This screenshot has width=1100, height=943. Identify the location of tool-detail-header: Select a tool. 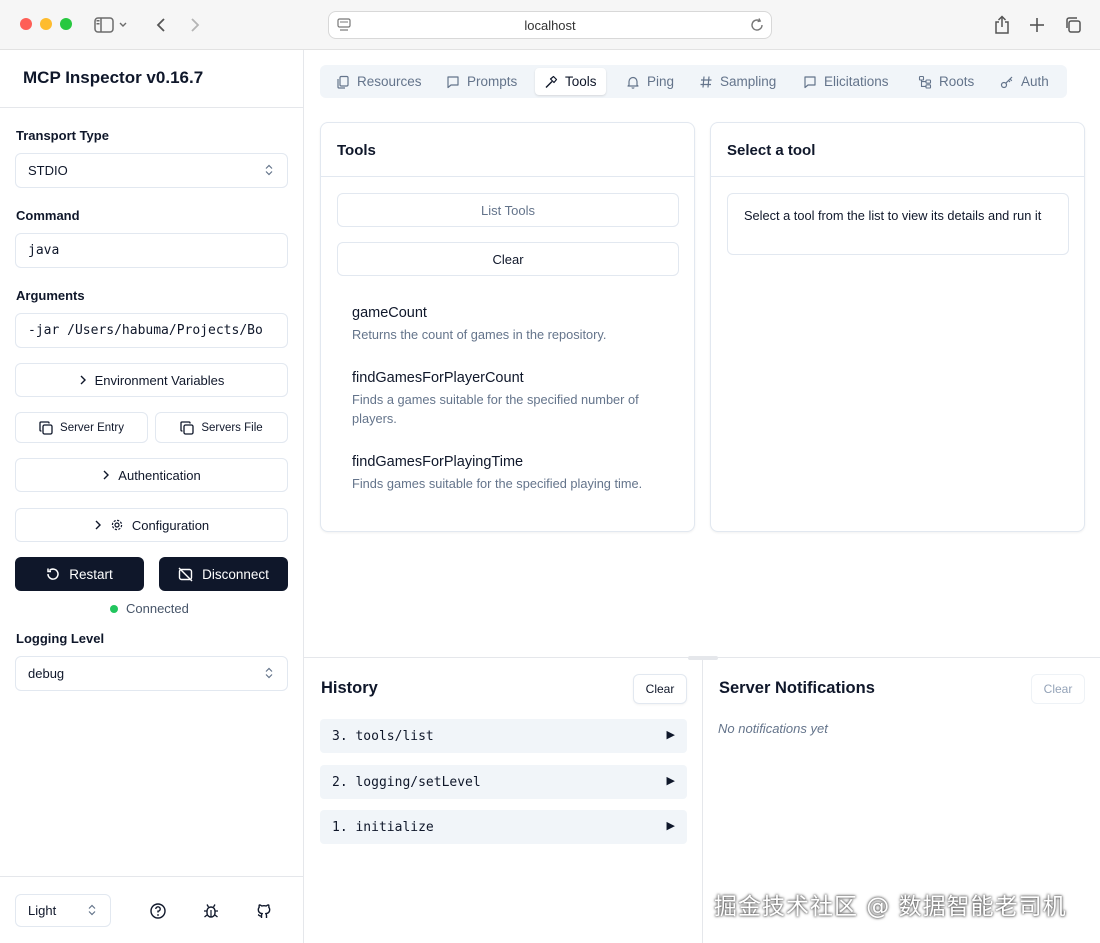
(897, 150).